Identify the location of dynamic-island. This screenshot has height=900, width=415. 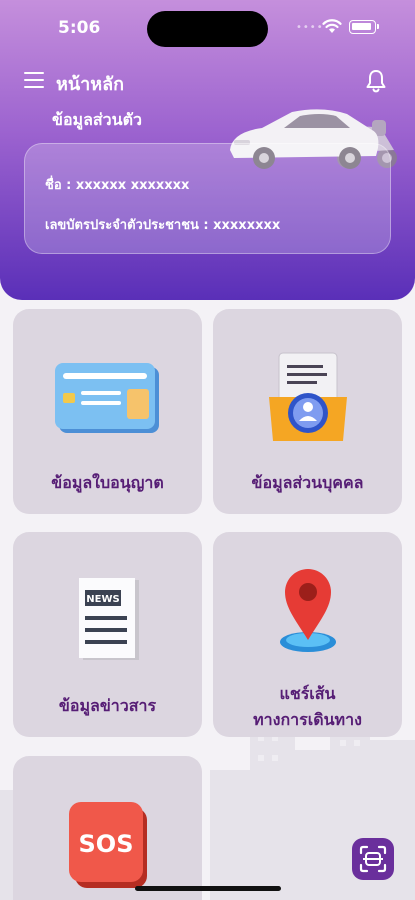
(207, 29).